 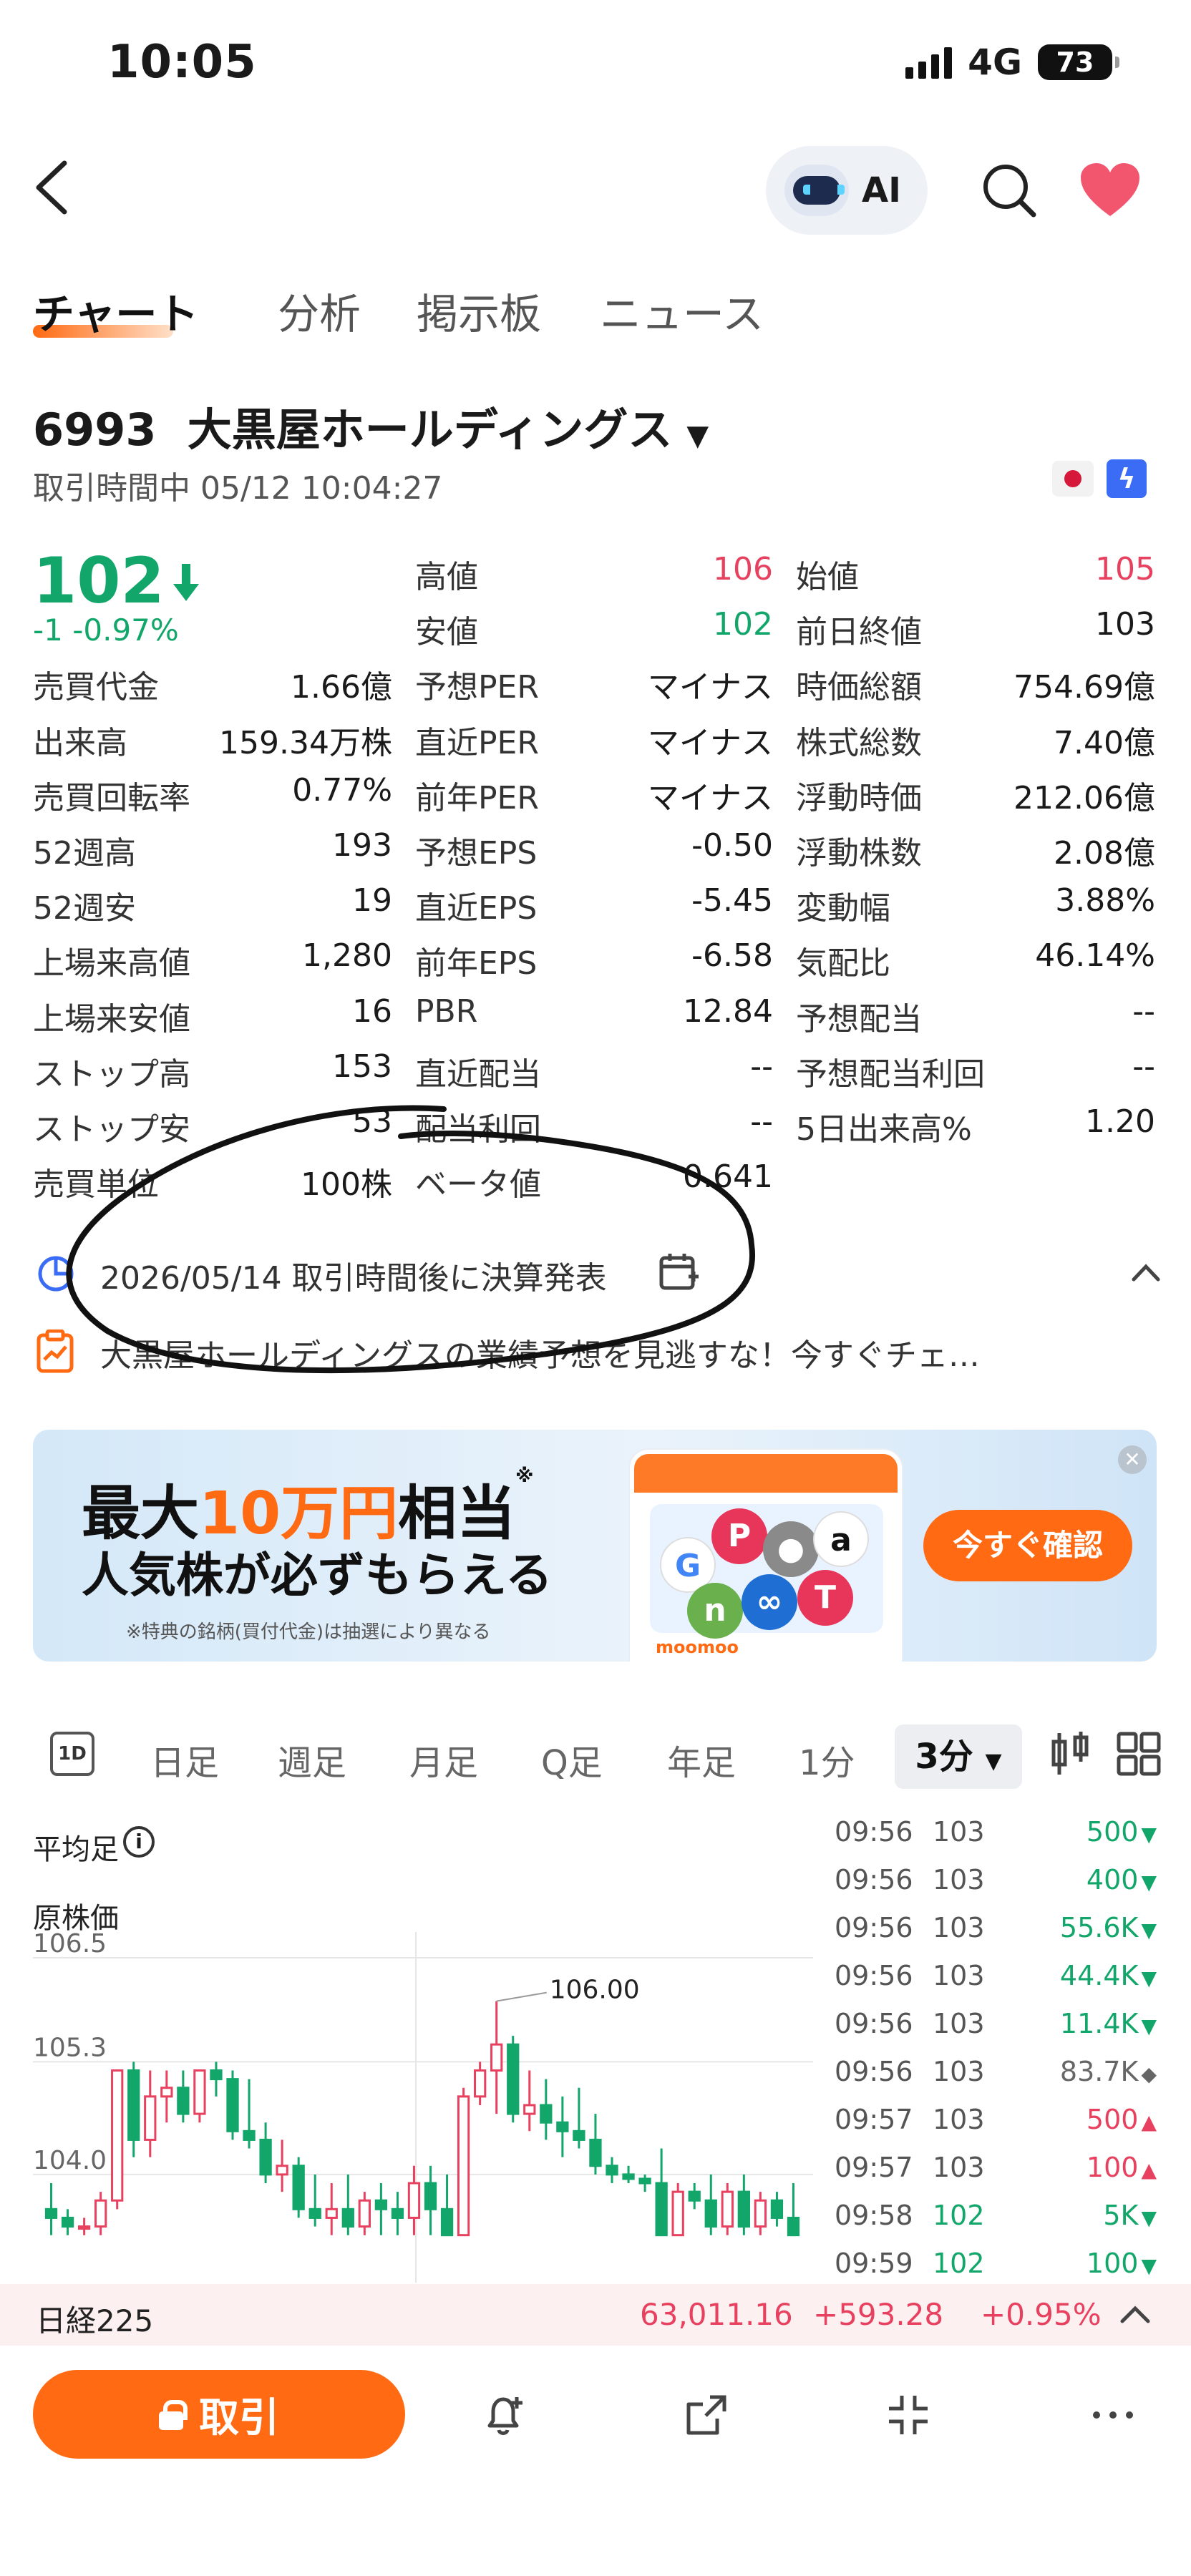 I want to click on tab-quarterly: Q足, so click(x=572, y=1760).